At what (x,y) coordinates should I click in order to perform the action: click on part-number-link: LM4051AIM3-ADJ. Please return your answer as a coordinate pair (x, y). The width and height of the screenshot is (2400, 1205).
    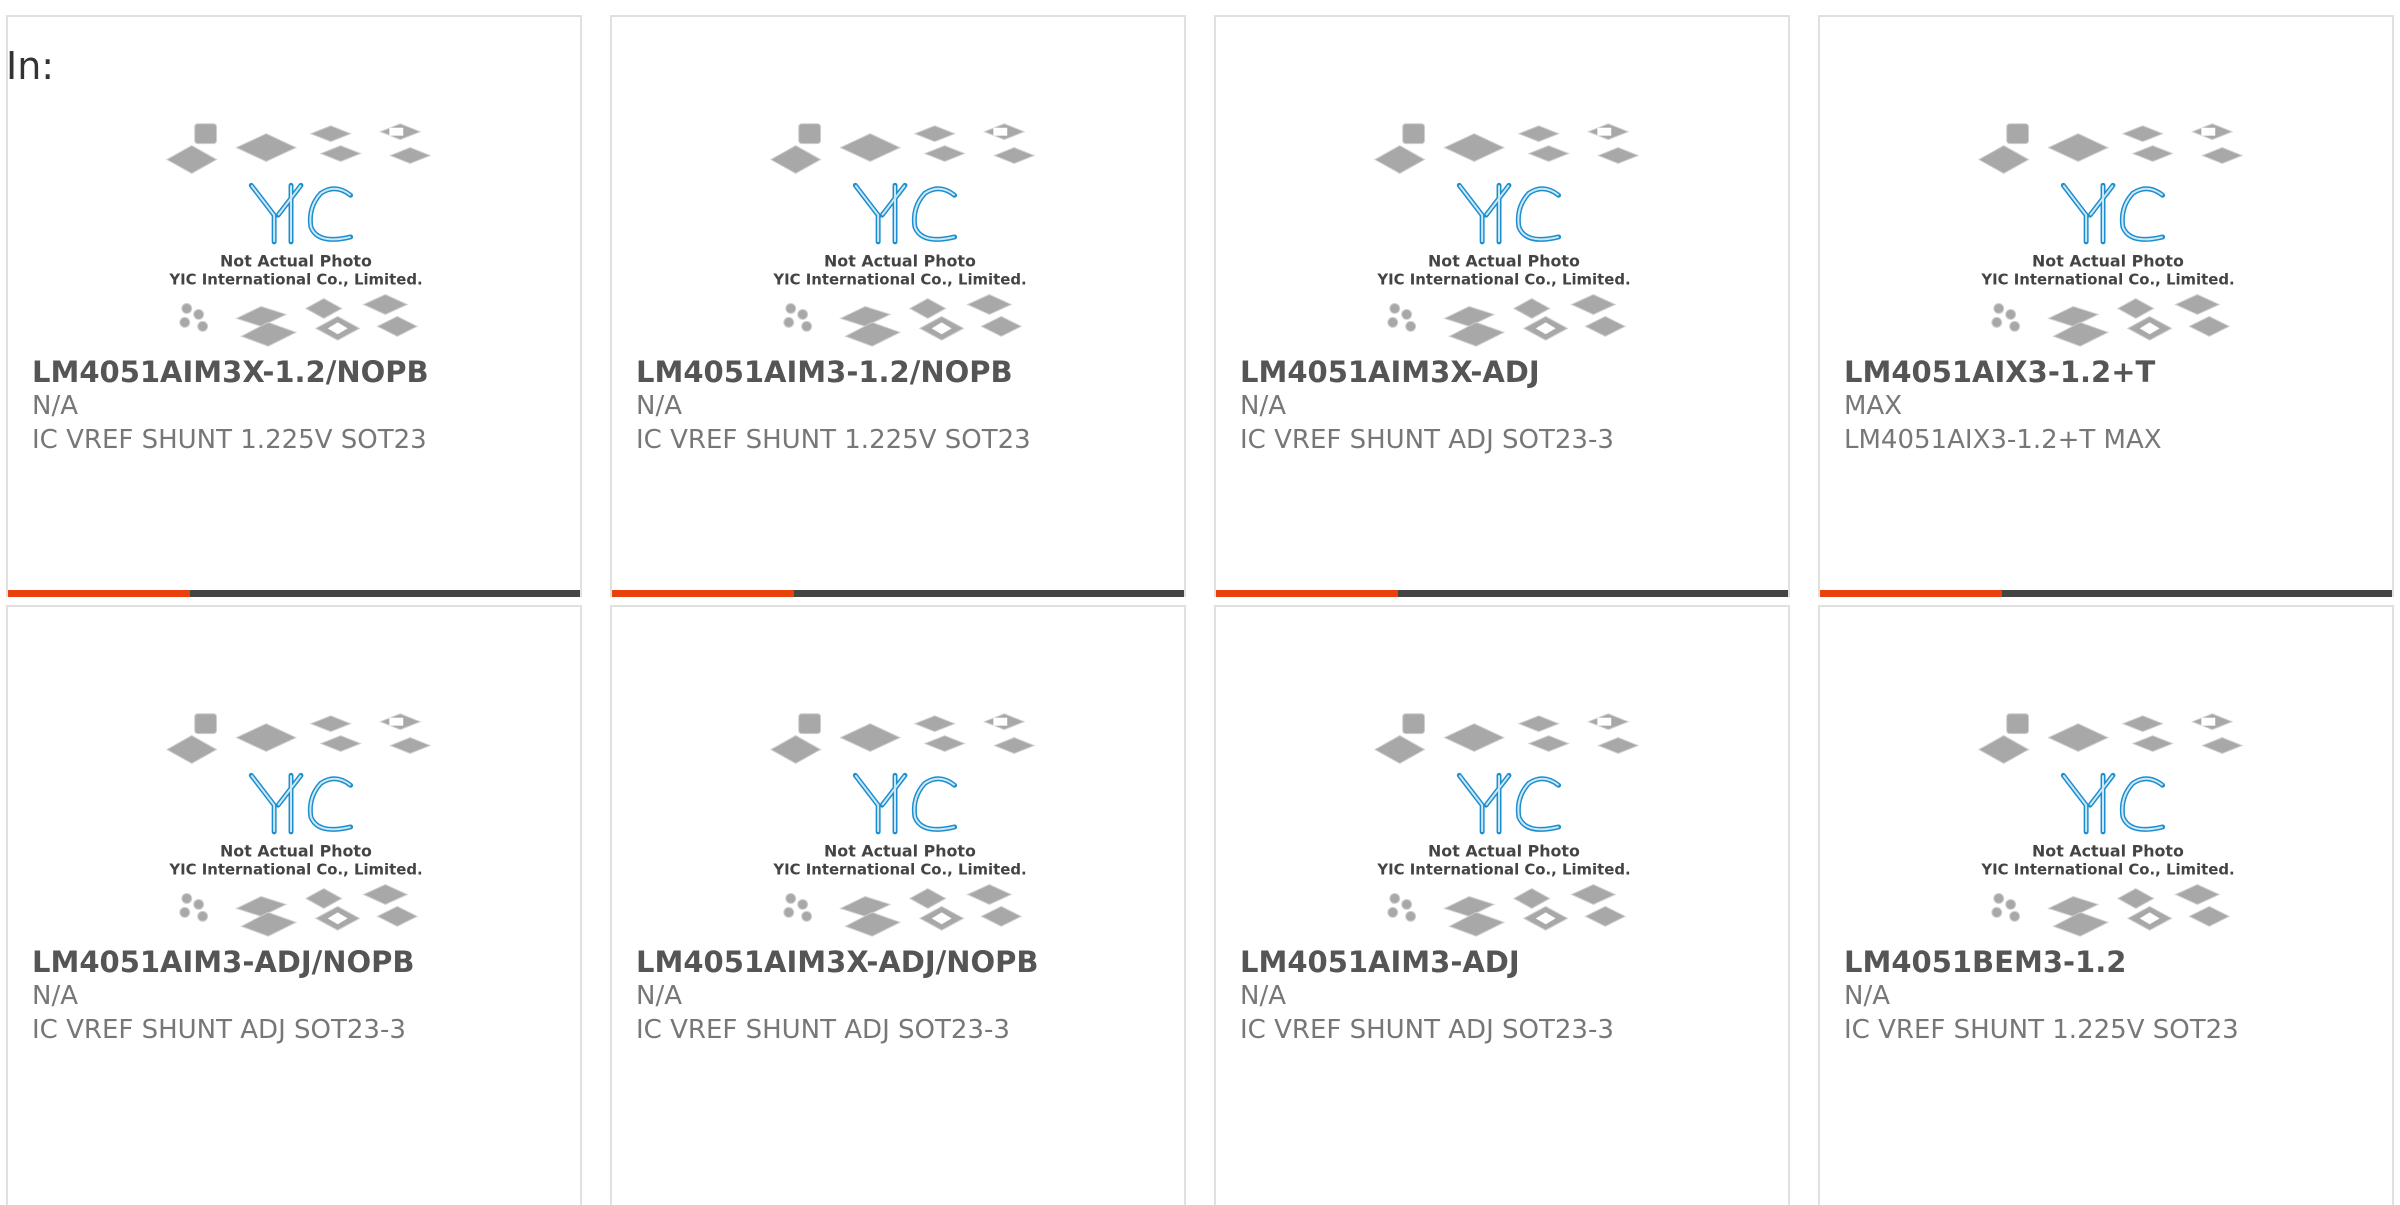
    Looking at the image, I should click on (1509, 962).